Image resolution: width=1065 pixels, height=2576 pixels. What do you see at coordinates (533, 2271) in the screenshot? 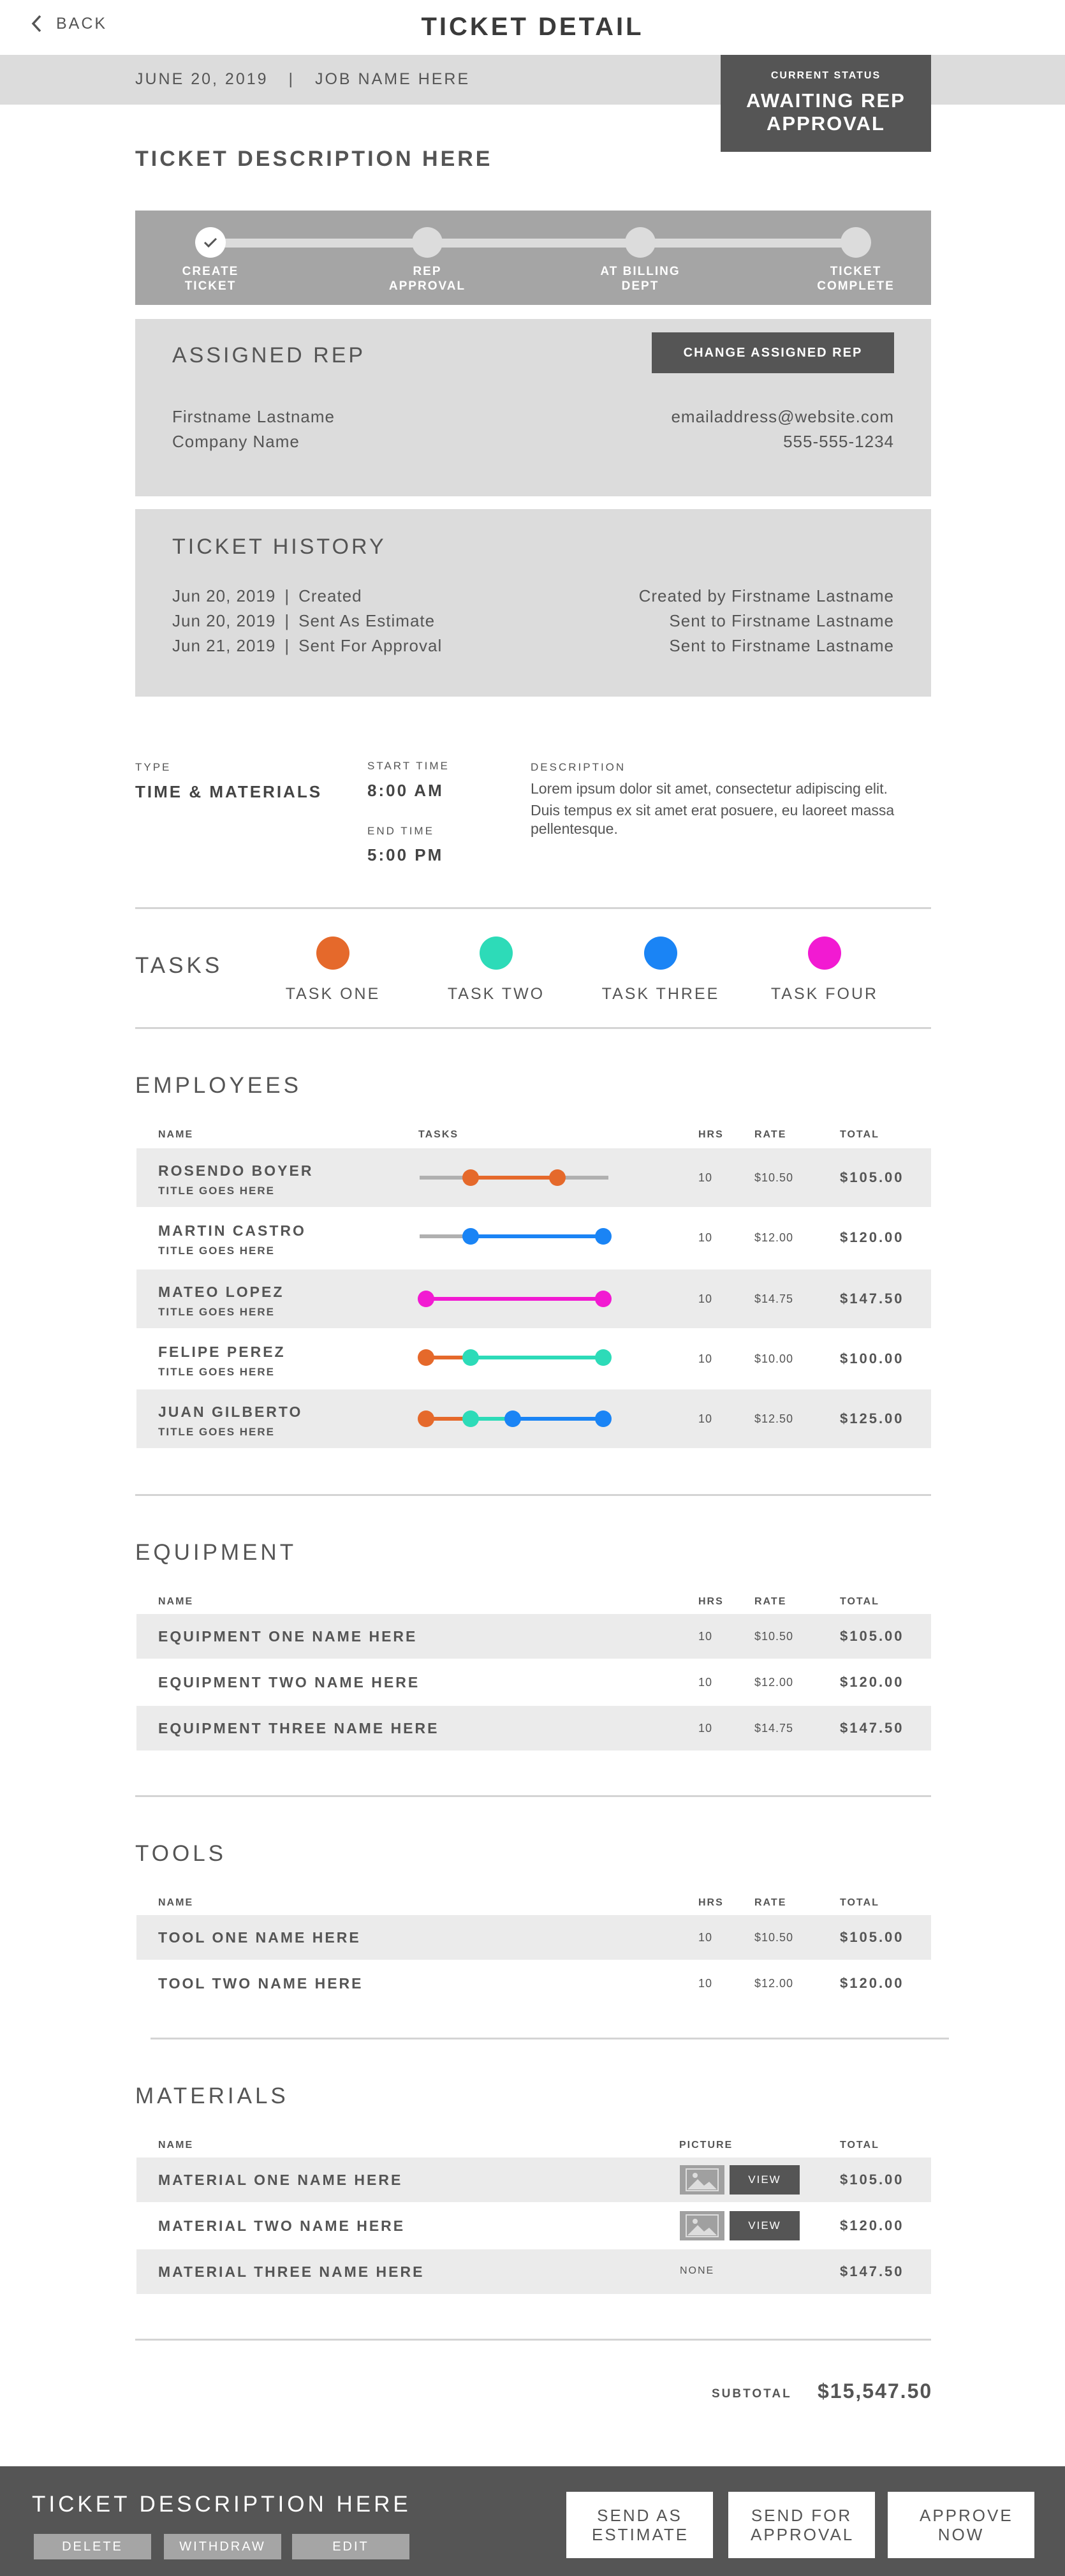
I see `table-row: MATERIAL THREE NAME HERE NONE $147.50` at bounding box center [533, 2271].